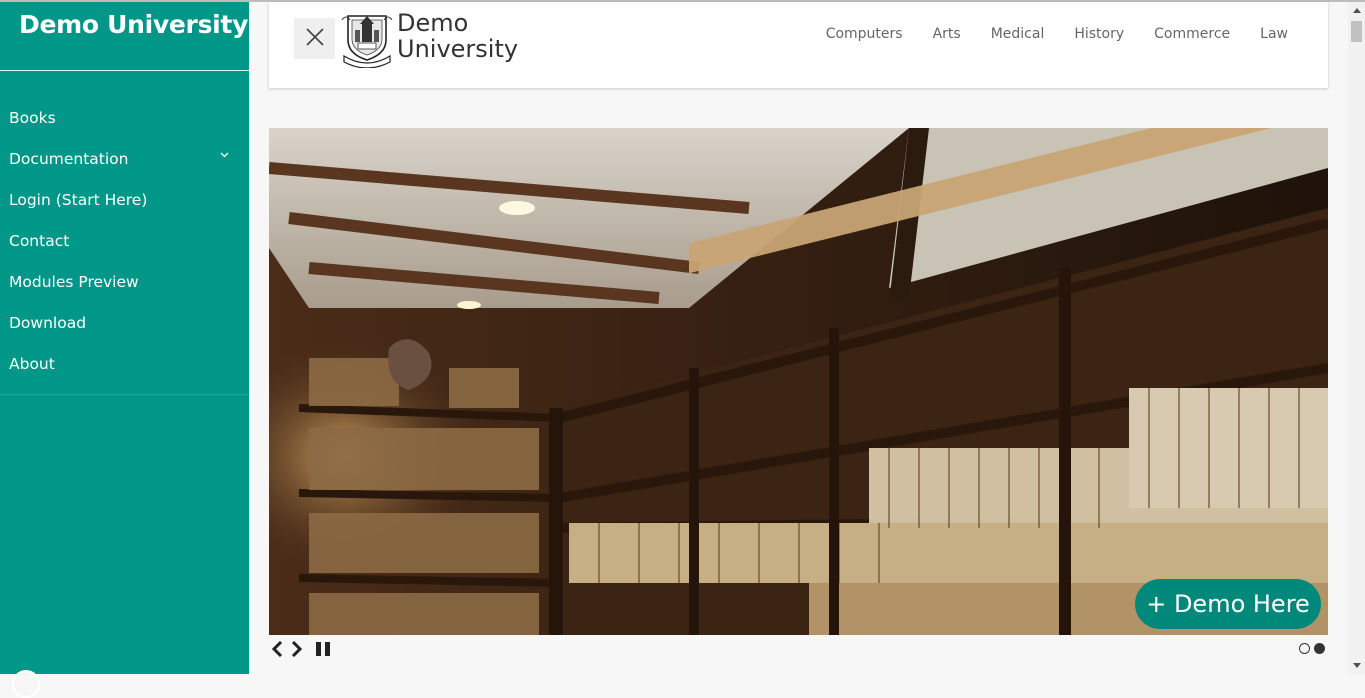  Describe the element at coordinates (433, 23) in the screenshot. I see `logo-line-1: Demo` at that location.